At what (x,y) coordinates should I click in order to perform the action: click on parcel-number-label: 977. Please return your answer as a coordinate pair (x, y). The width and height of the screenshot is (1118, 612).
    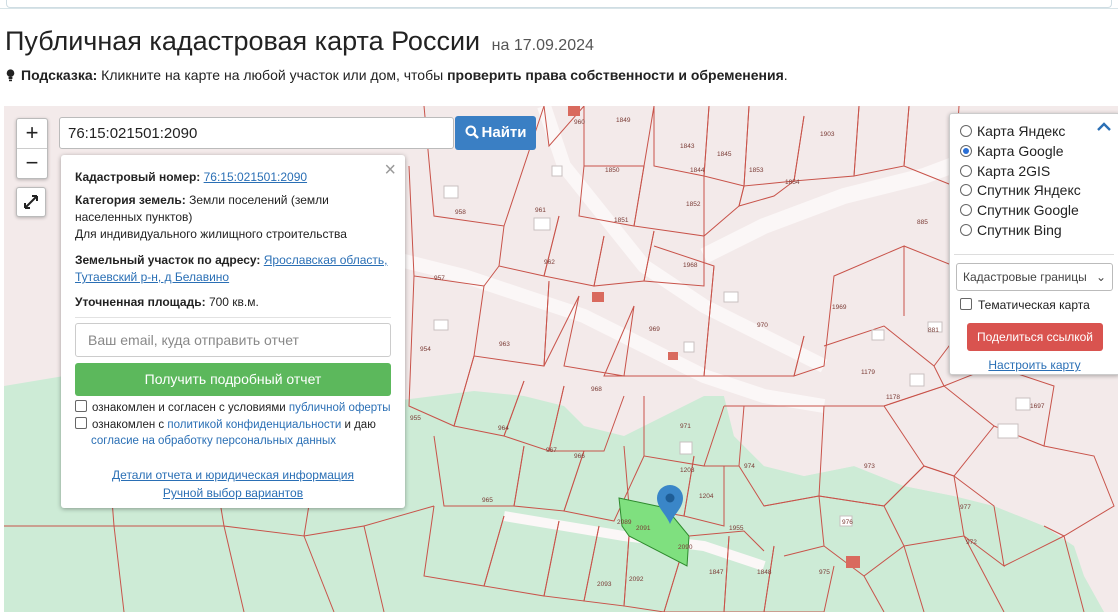
    Looking at the image, I should click on (965, 507).